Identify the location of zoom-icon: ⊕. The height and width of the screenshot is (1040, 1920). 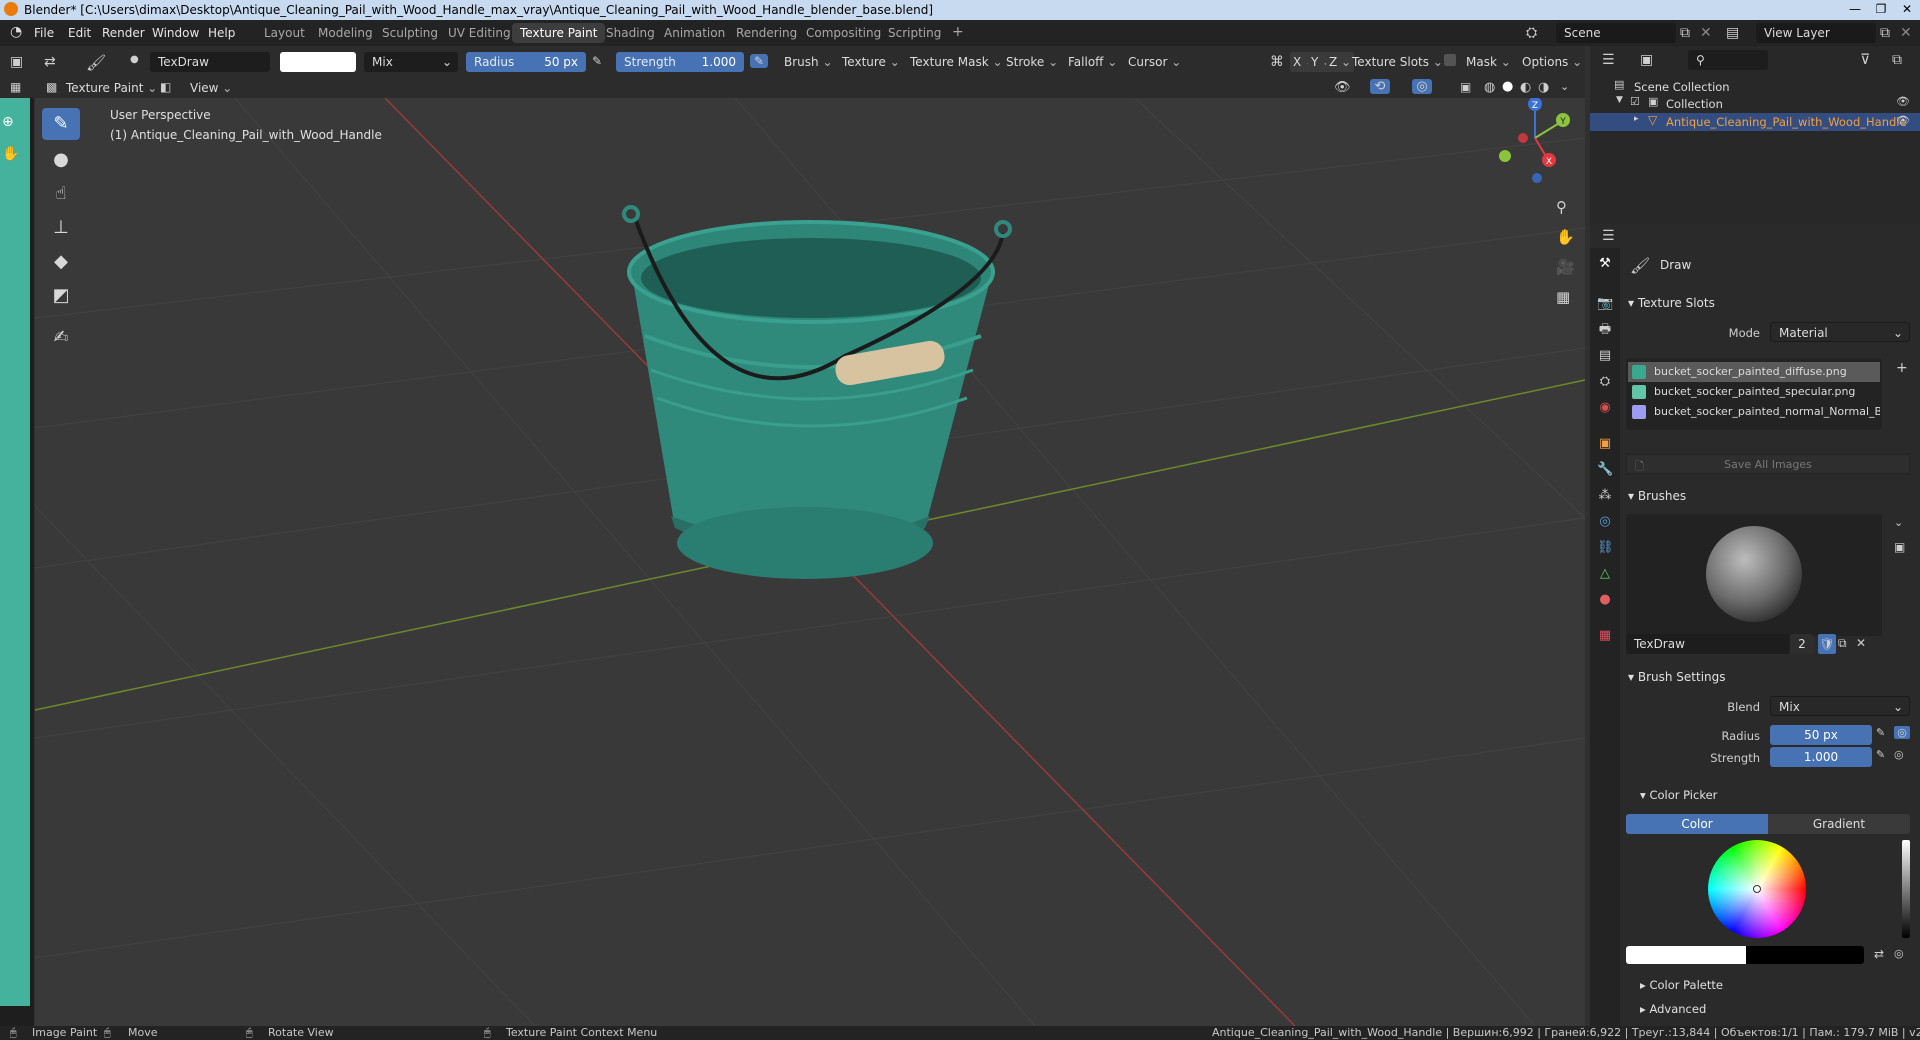
(8, 122).